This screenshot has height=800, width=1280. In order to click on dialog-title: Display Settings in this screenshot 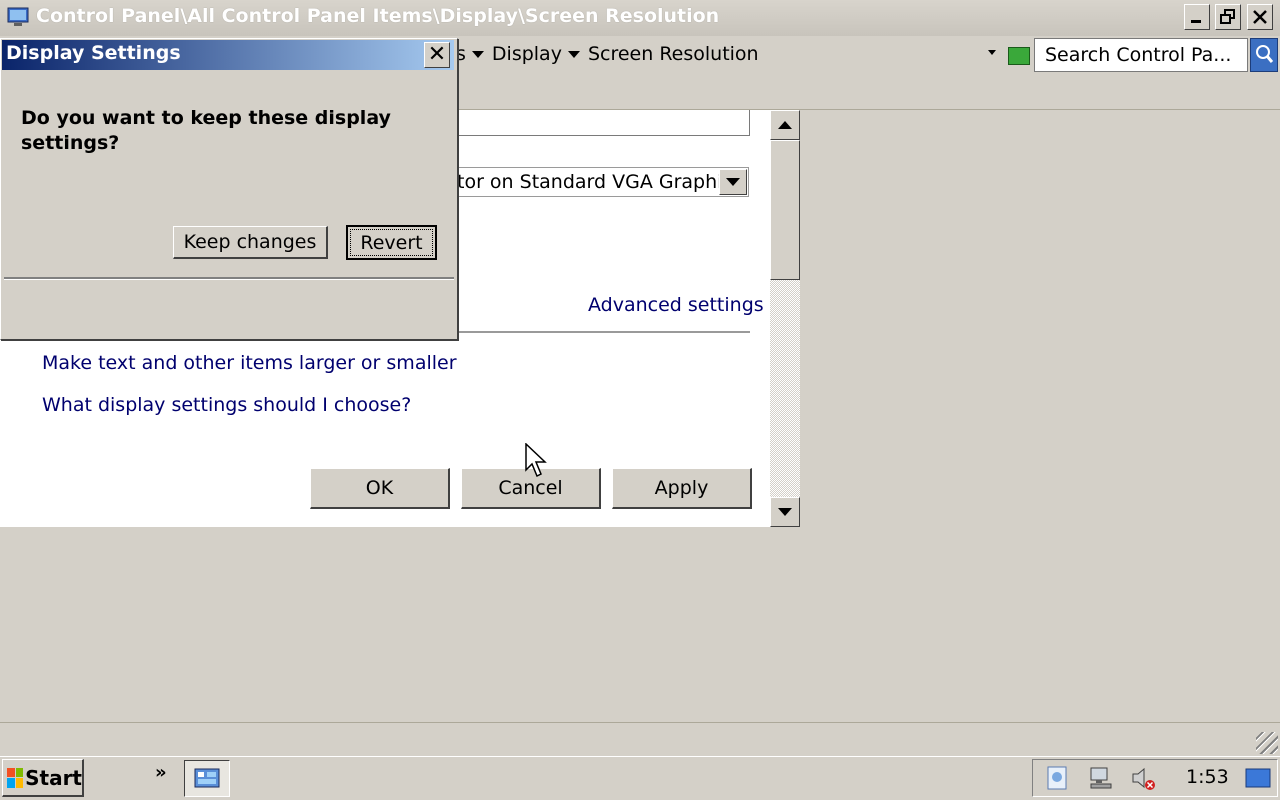, I will do `click(93, 53)`.